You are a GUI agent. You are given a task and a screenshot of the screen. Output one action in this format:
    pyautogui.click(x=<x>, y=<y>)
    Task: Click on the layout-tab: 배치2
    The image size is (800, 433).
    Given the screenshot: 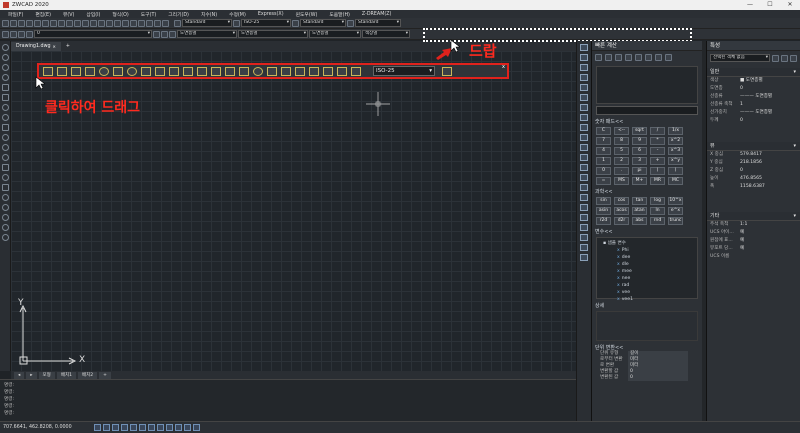 What is the action you would take?
    pyautogui.click(x=87, y=375)
    